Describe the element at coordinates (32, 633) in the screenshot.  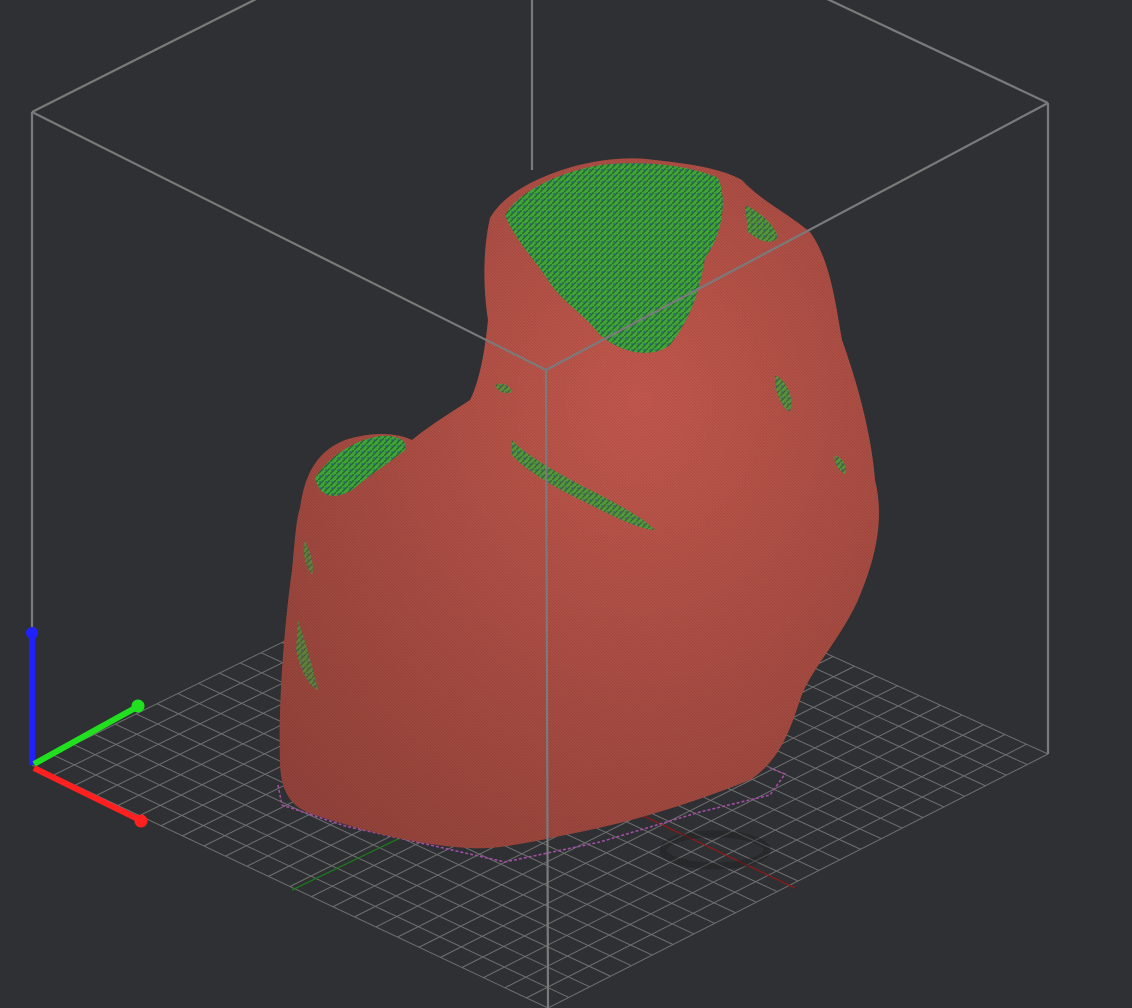
I see `z-axis-handle` at that location.